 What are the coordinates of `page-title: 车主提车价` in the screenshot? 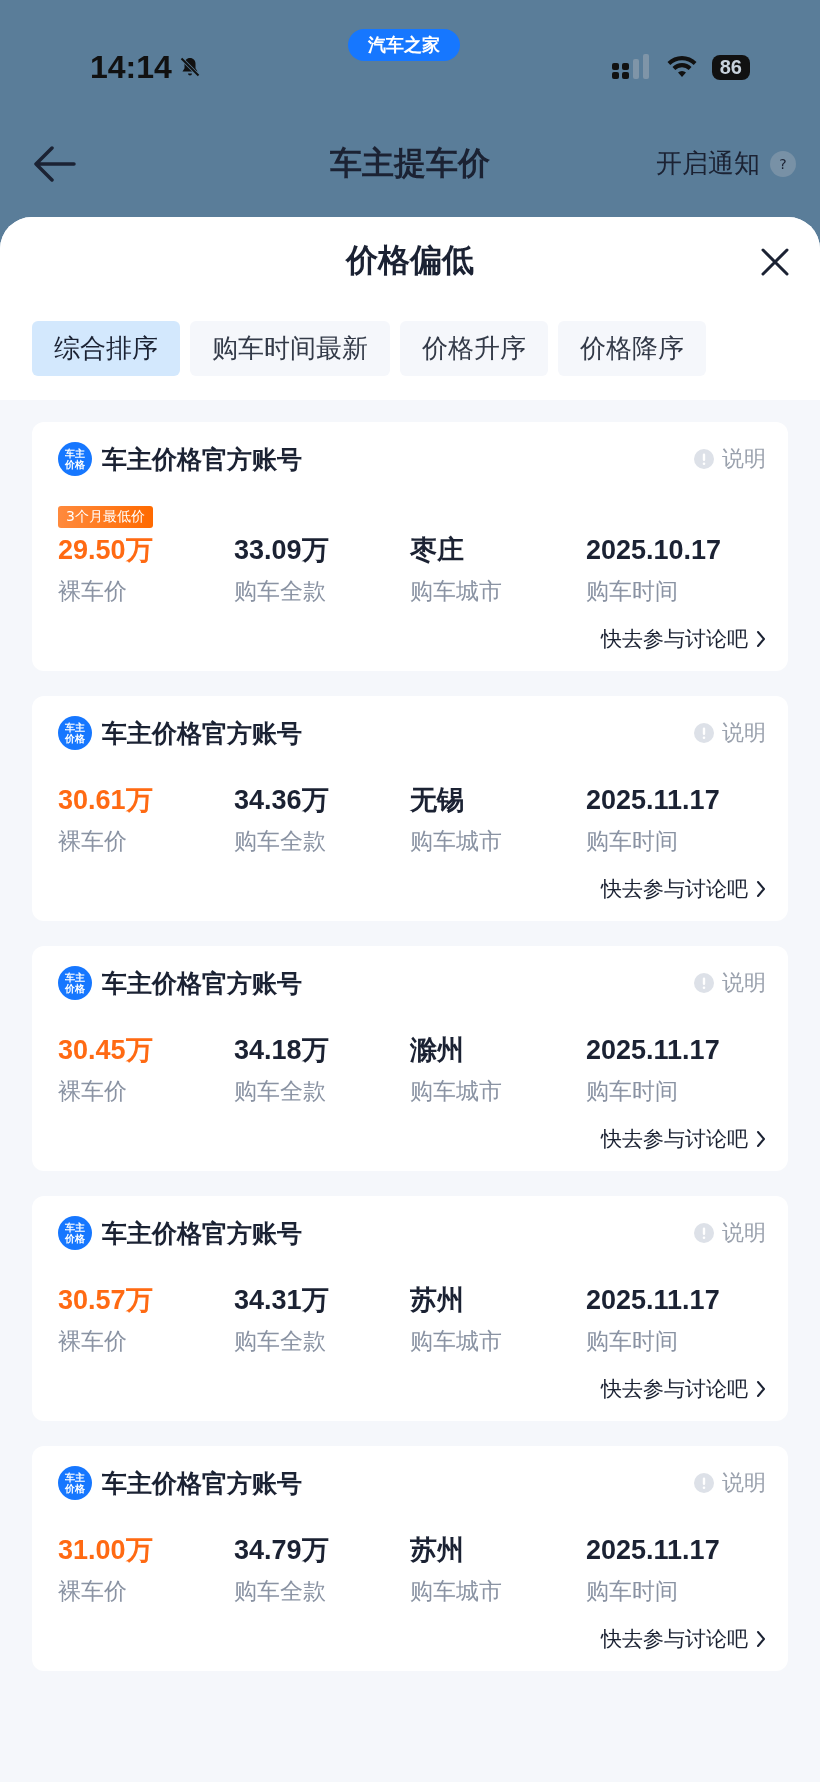 It's located at (410, 163).